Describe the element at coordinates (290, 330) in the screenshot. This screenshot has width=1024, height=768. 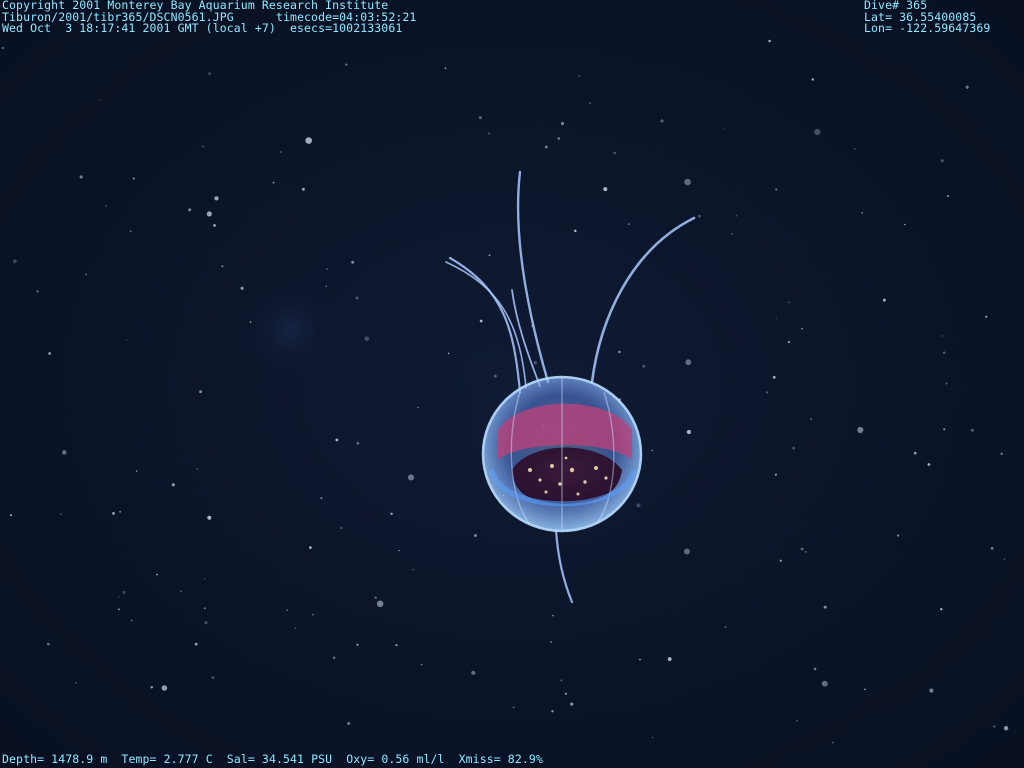
I see `background-glow` at that location.